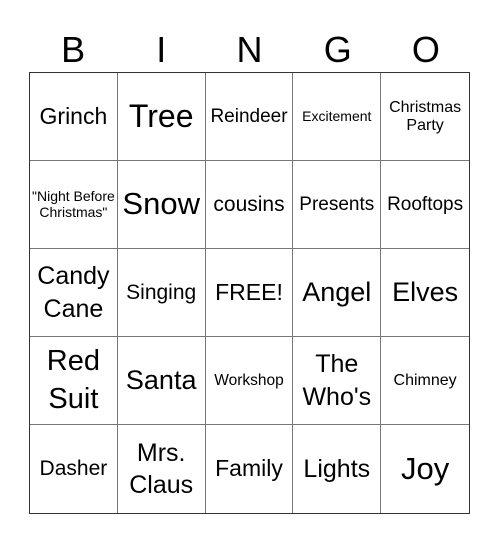 The image size is (500, 544). I want to click on bingo-cell: Excitement, so click(337, 117).